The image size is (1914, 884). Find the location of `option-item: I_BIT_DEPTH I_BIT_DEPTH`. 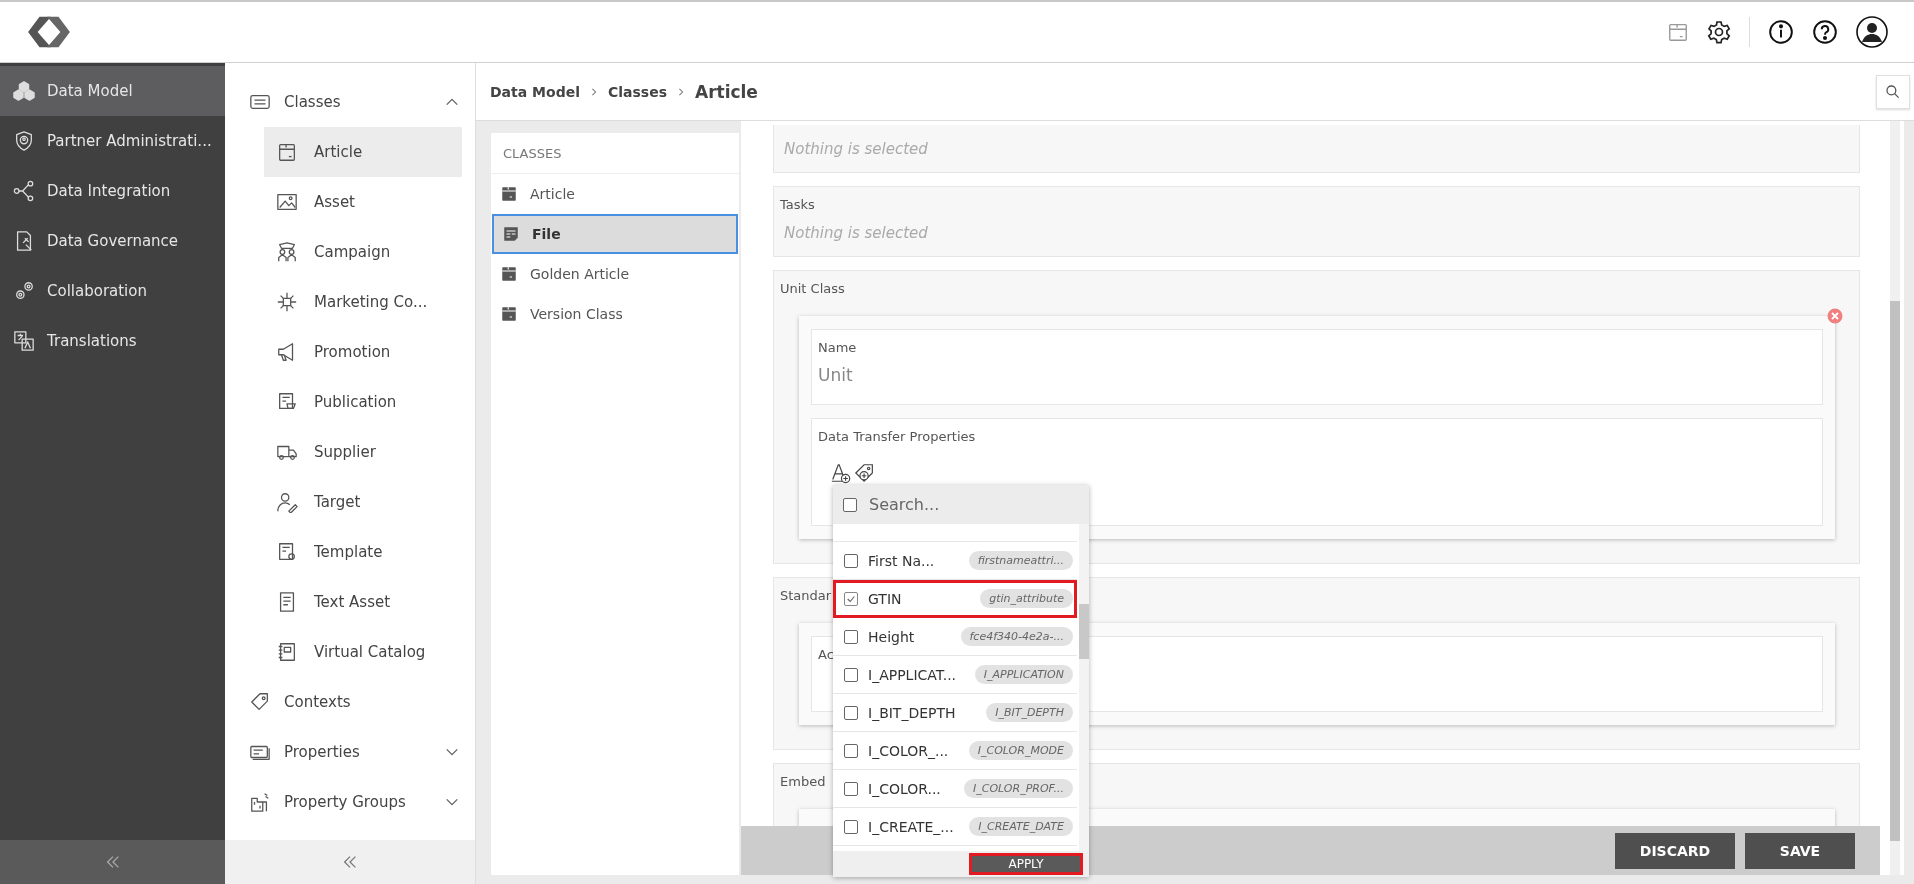

option-item: I_BIT_DEPTH I_BIT_DEPTH is located at coordinates (955, 713).